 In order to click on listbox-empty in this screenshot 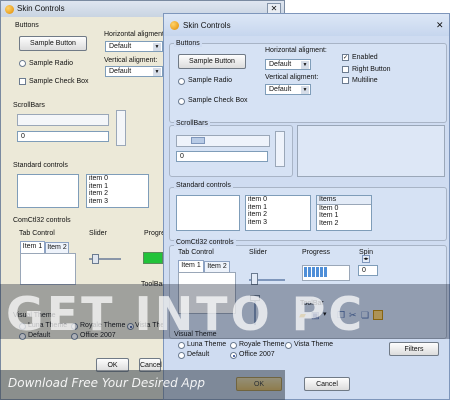, I will do `click(208, 213)`.